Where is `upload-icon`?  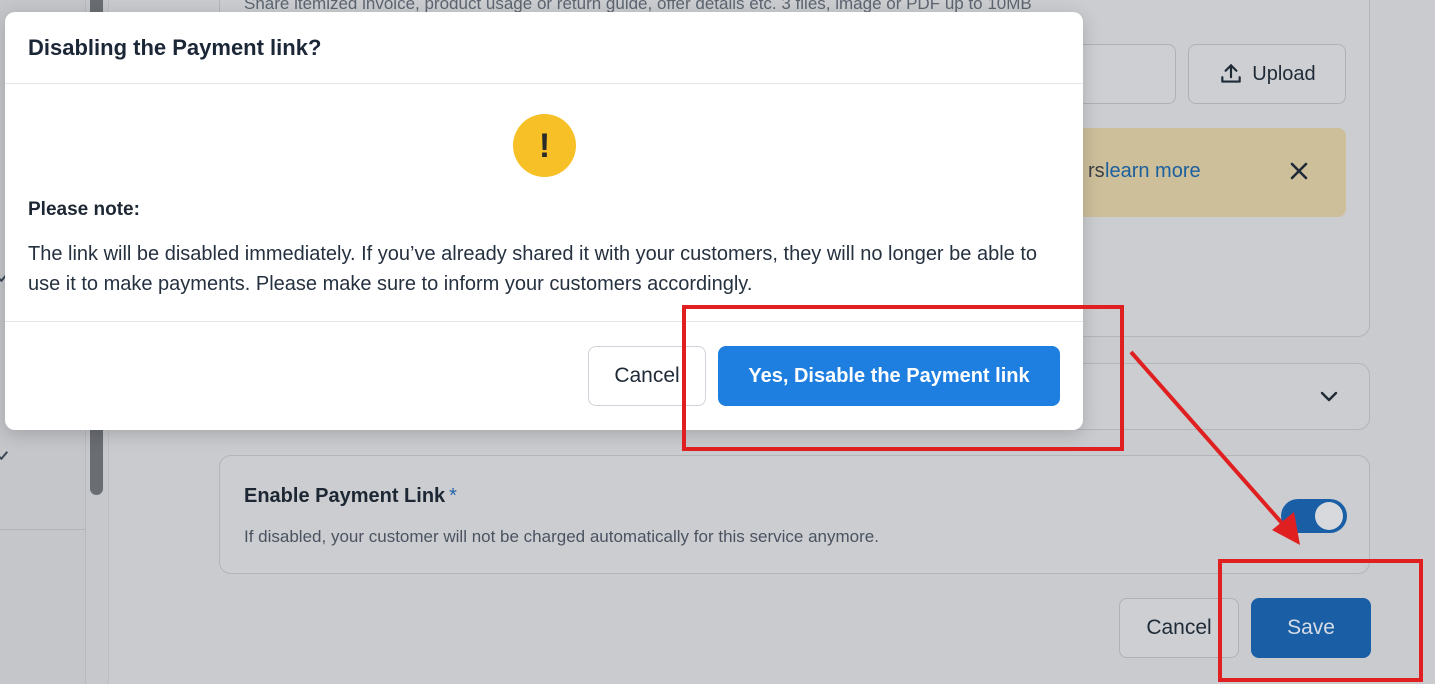 upload-icon is located at coordinates (1231, 73).